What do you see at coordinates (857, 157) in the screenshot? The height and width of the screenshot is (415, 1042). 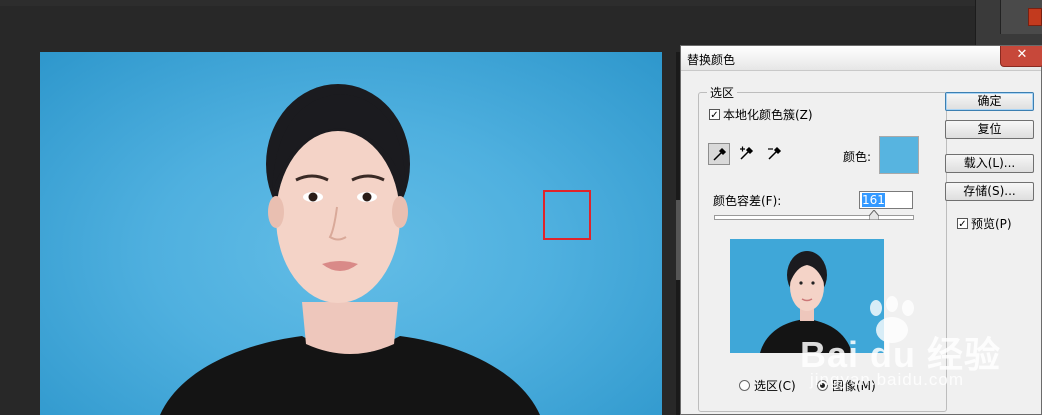 I see `color-label: 颜色:` at bounding box center [857, 157].